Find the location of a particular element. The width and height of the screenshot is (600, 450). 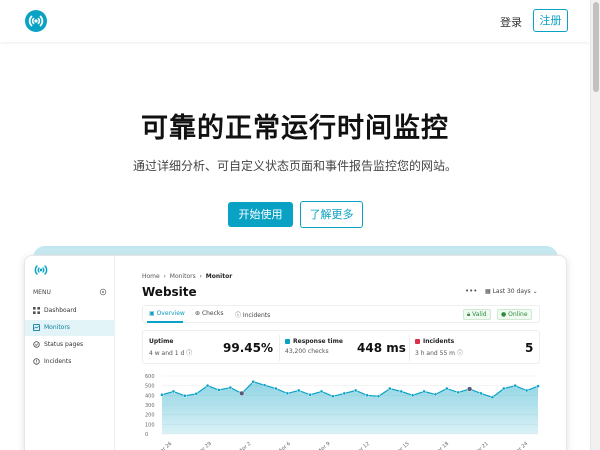

response-time-value: 448 ms is located at coordinates (381, 348).